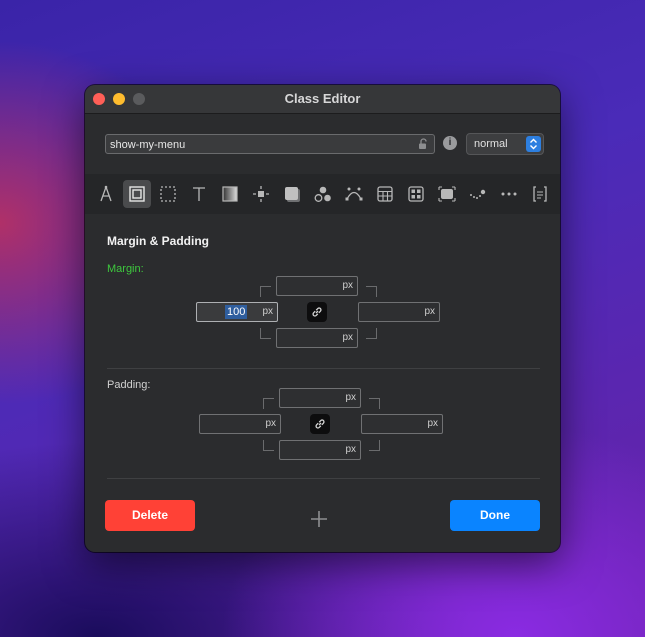  I want to click on info-icon: i, so click(450, 143).